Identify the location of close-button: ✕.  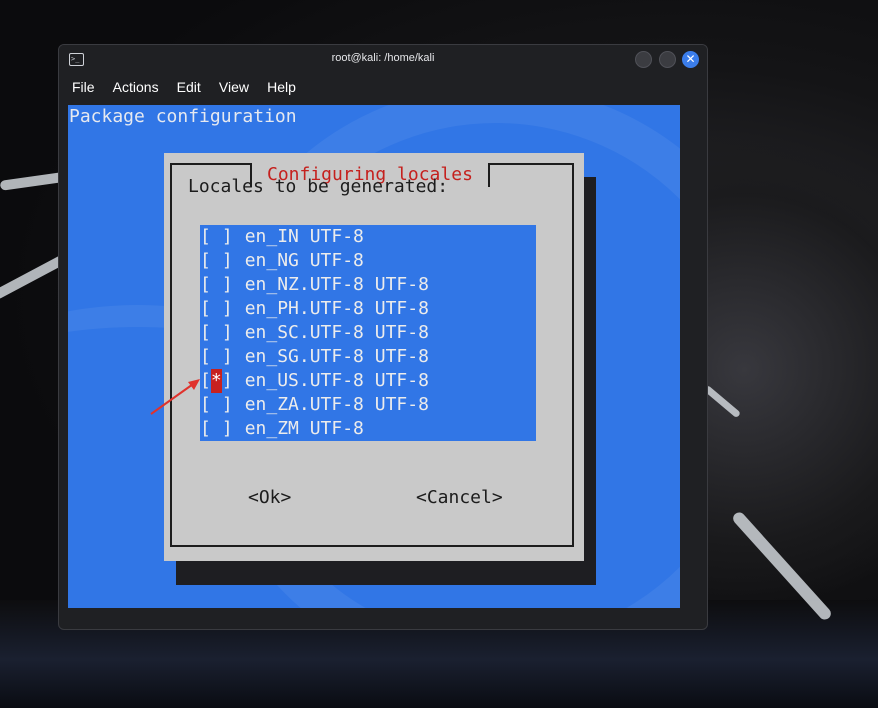
(690, 59).